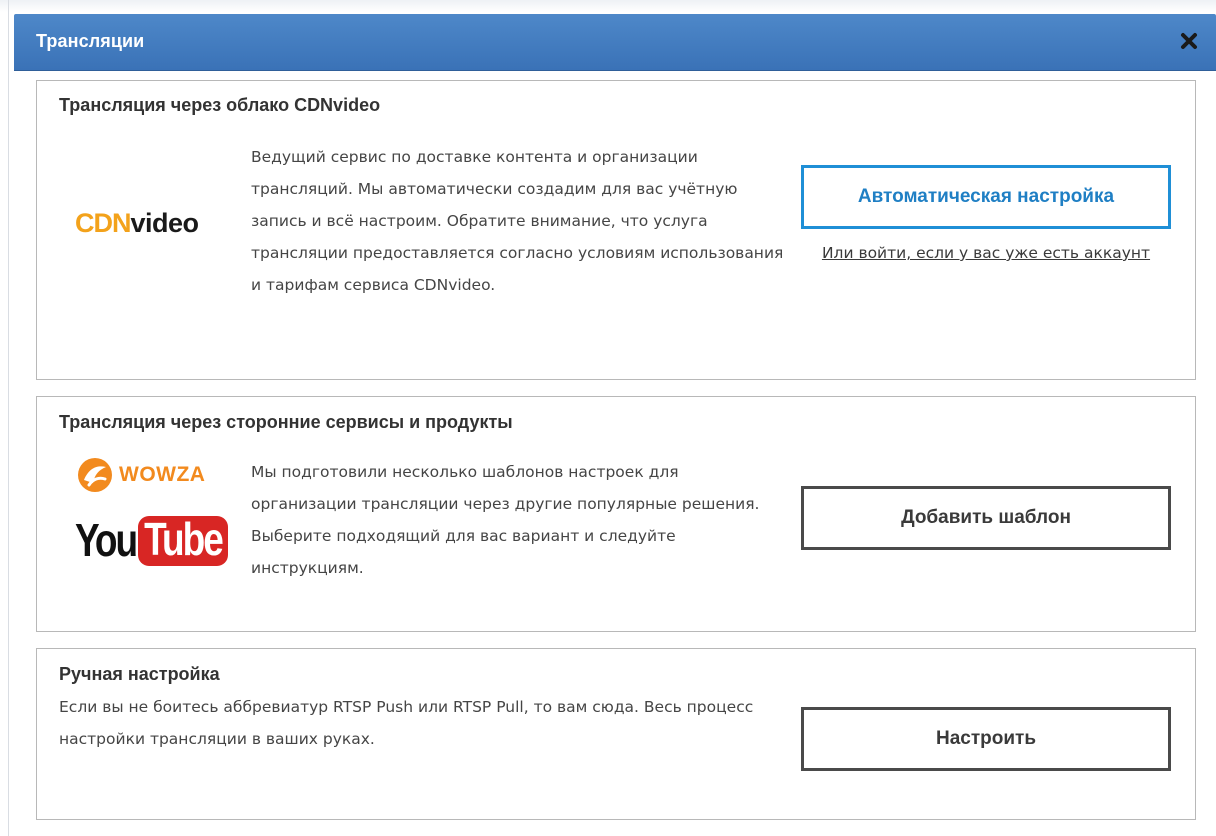 The height and width of the screenshot is (836, 1216). What do you see at coordinates (106, 540) in the screenshot?
I see `youtube-logo-you: You` at bounding box center [106, 540].